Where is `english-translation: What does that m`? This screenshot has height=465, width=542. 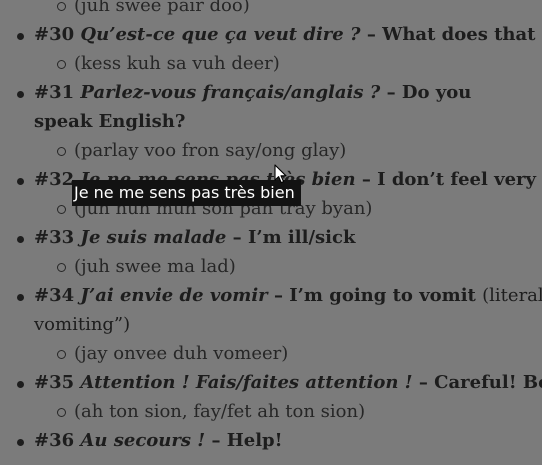 english-translation: What does that m is located at coordinates (462, 34).